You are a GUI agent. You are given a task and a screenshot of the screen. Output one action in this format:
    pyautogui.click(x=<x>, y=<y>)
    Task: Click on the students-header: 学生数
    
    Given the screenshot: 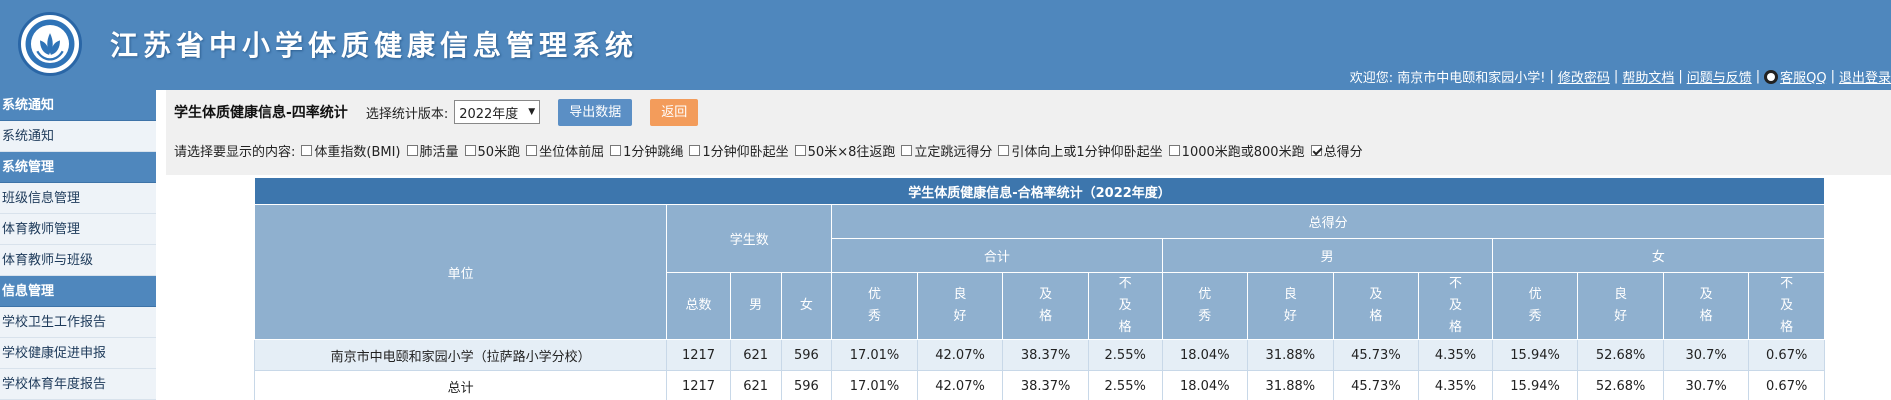 What is the action you would take?
    pyautogui.click(x=749, y=238)
    